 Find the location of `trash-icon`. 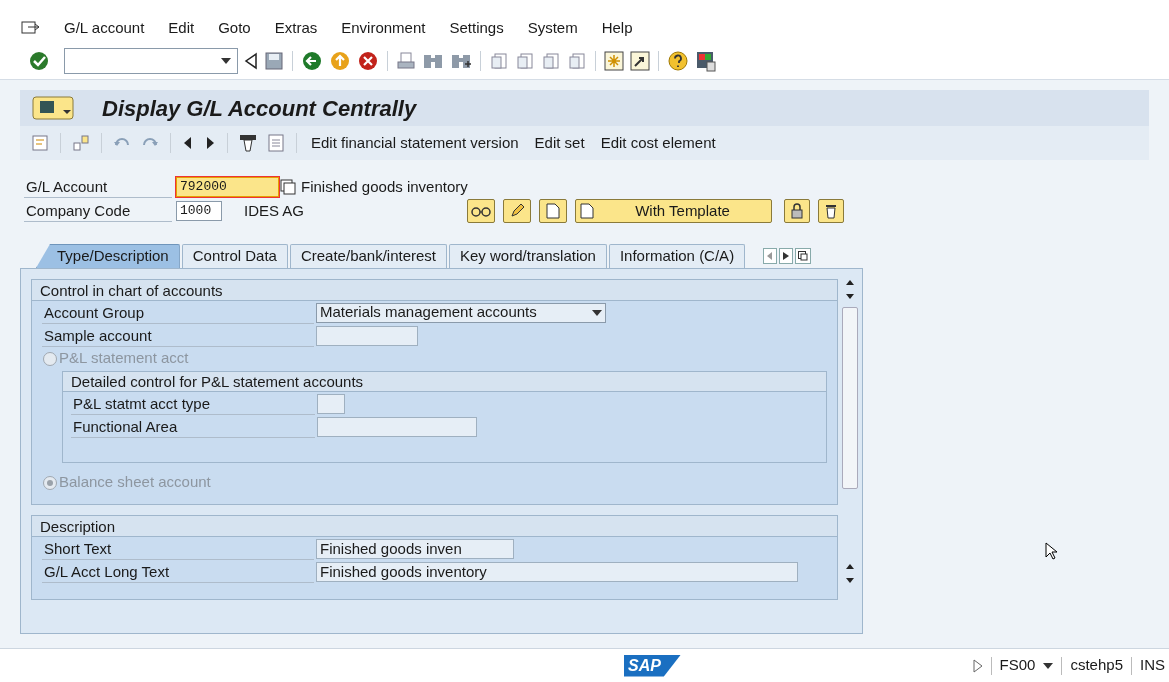

trash-icon is located at coordinates (831, 211).